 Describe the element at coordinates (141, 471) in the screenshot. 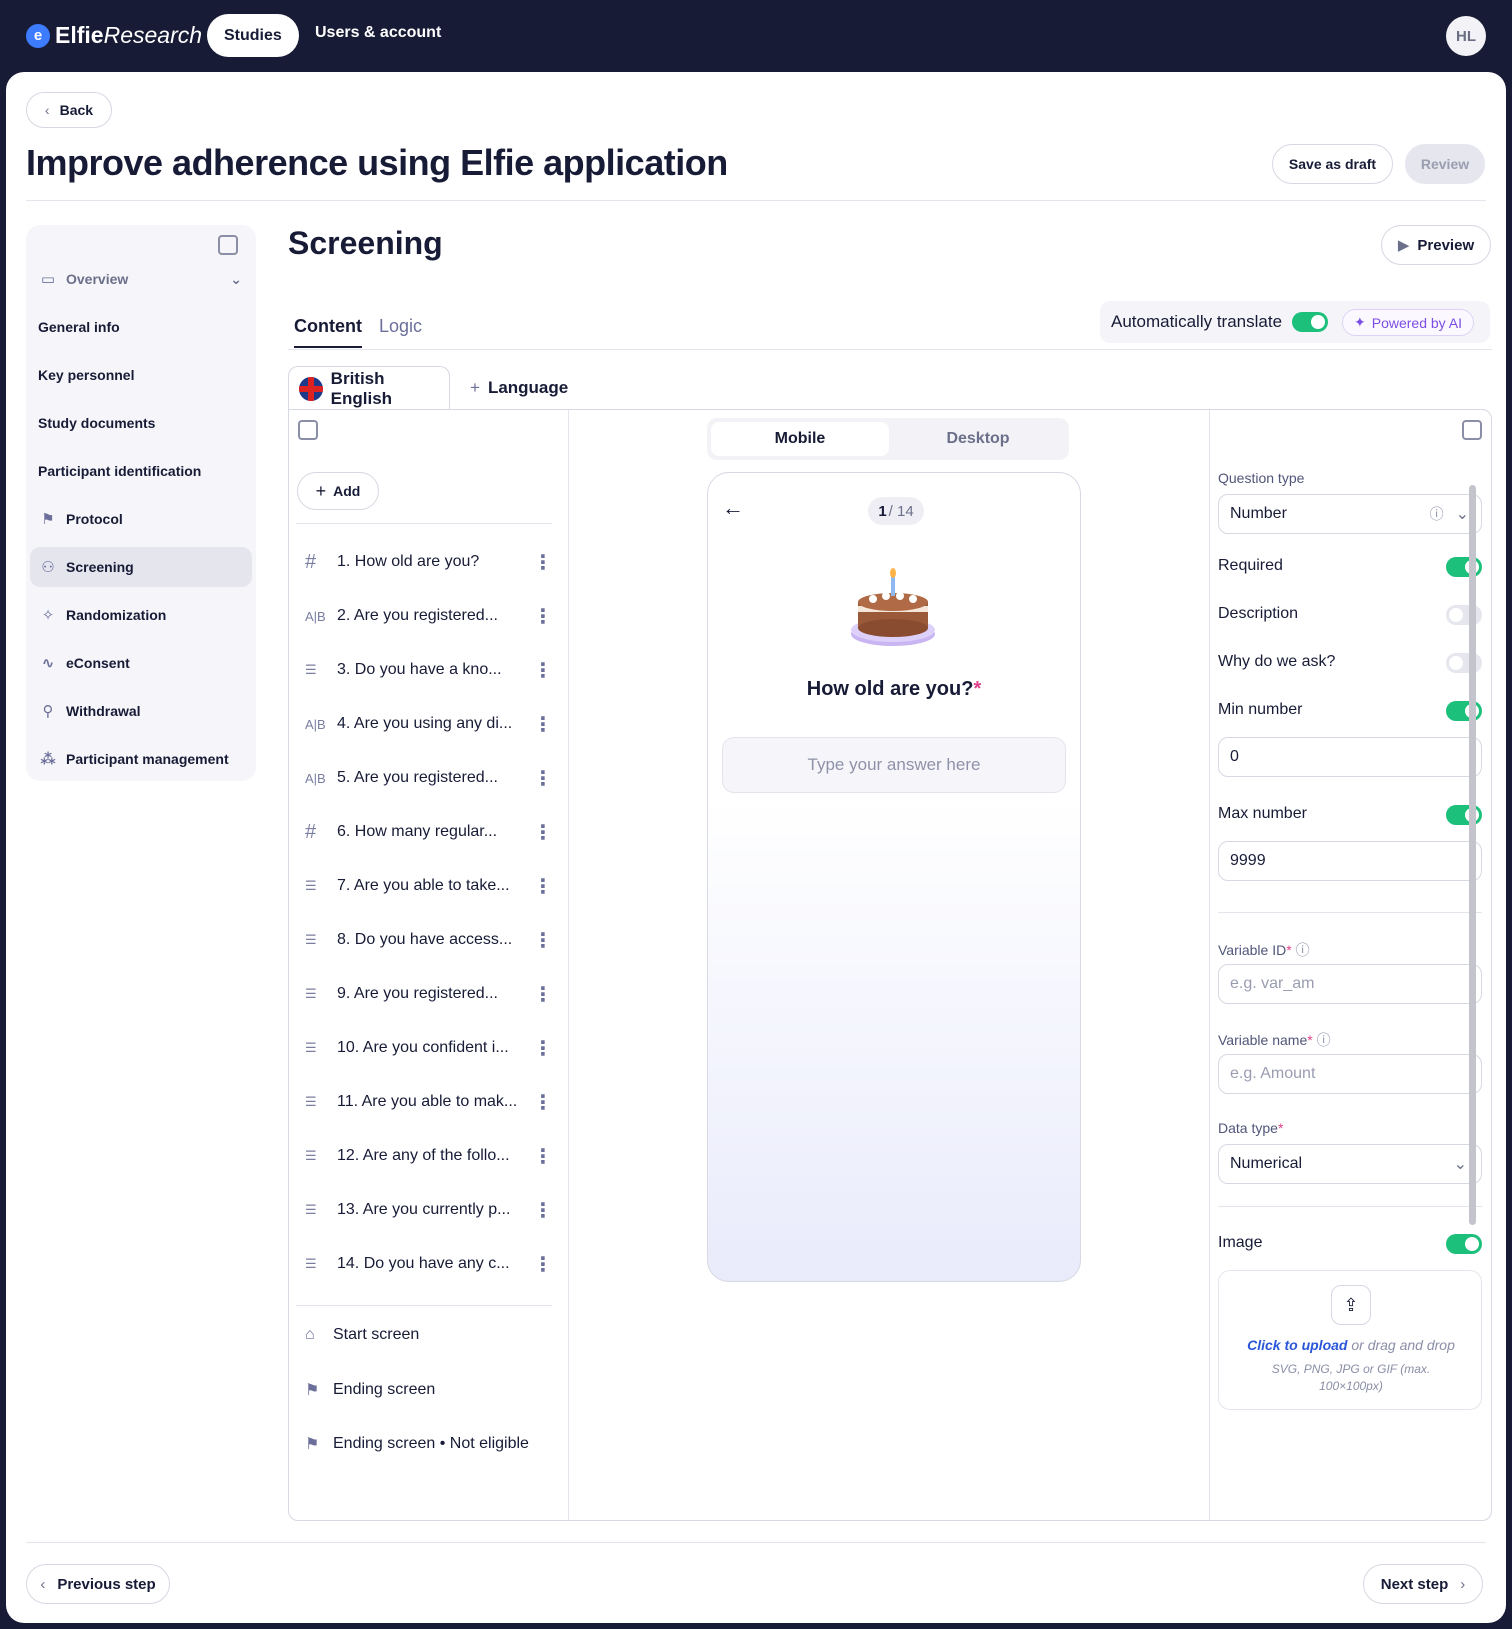

I see `sidebar-item-participant-identification: Participant identification` at that location.